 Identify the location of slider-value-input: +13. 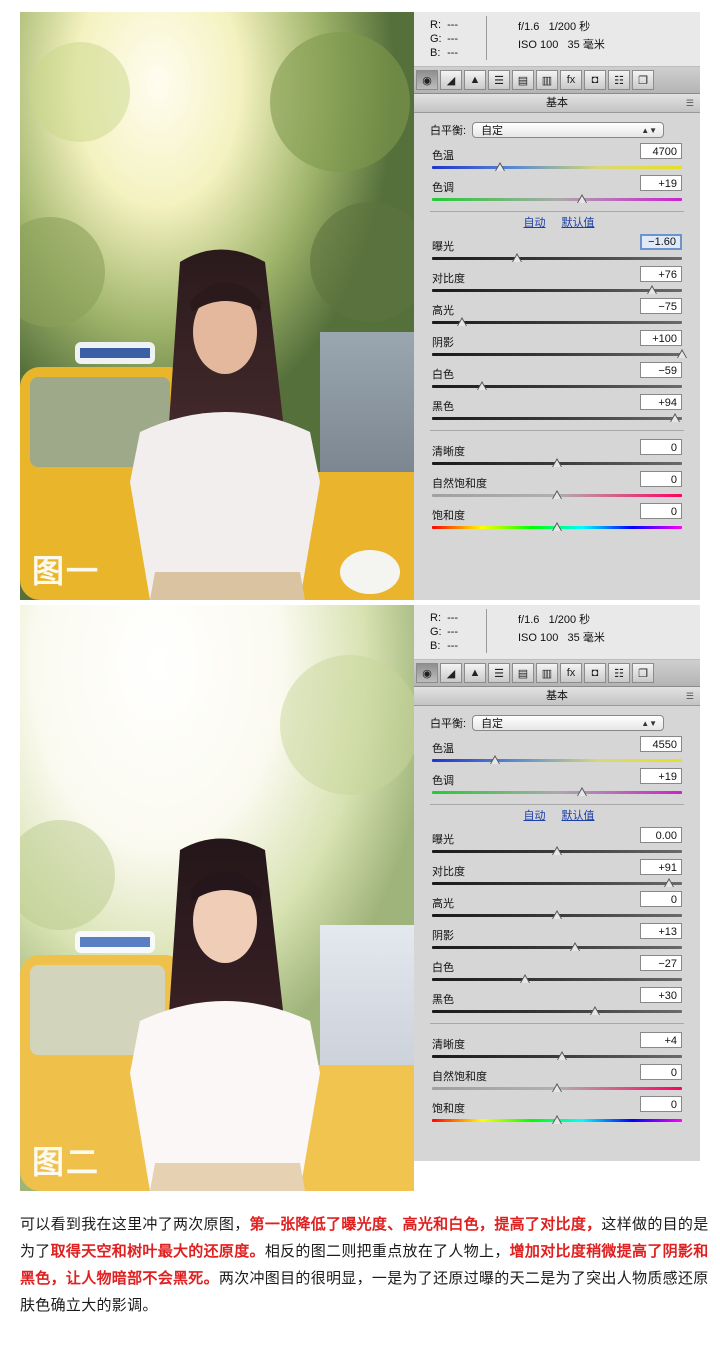
(661, 931).